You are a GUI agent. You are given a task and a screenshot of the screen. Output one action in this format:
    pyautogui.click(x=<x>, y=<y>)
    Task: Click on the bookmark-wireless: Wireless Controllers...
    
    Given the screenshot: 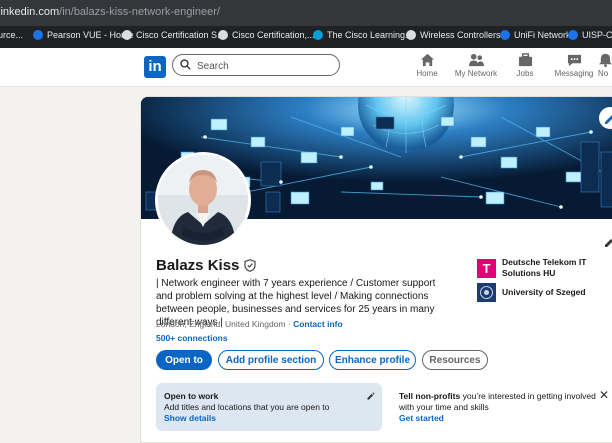 What is the action you would take?
    pyautogui.click(x=457, y=35)
    